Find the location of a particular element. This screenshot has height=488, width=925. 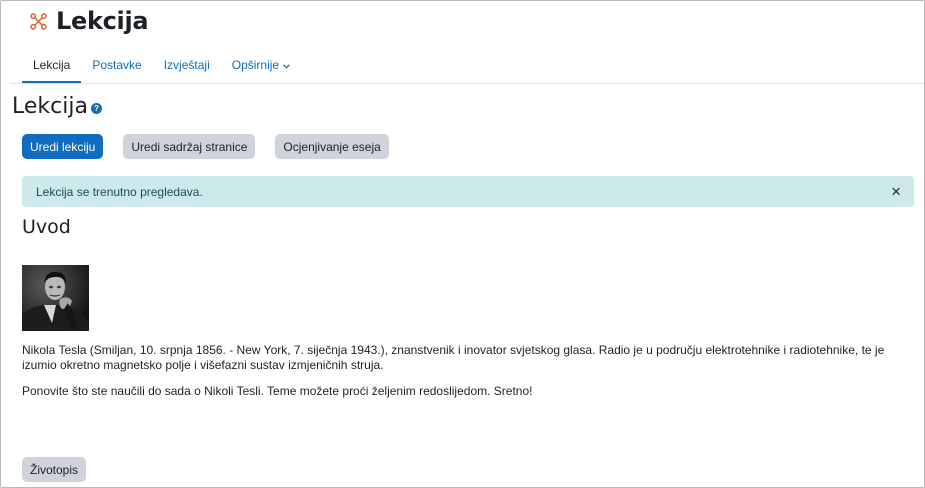

tab-more-label: Opširnije is located at coordinates (255, 65).